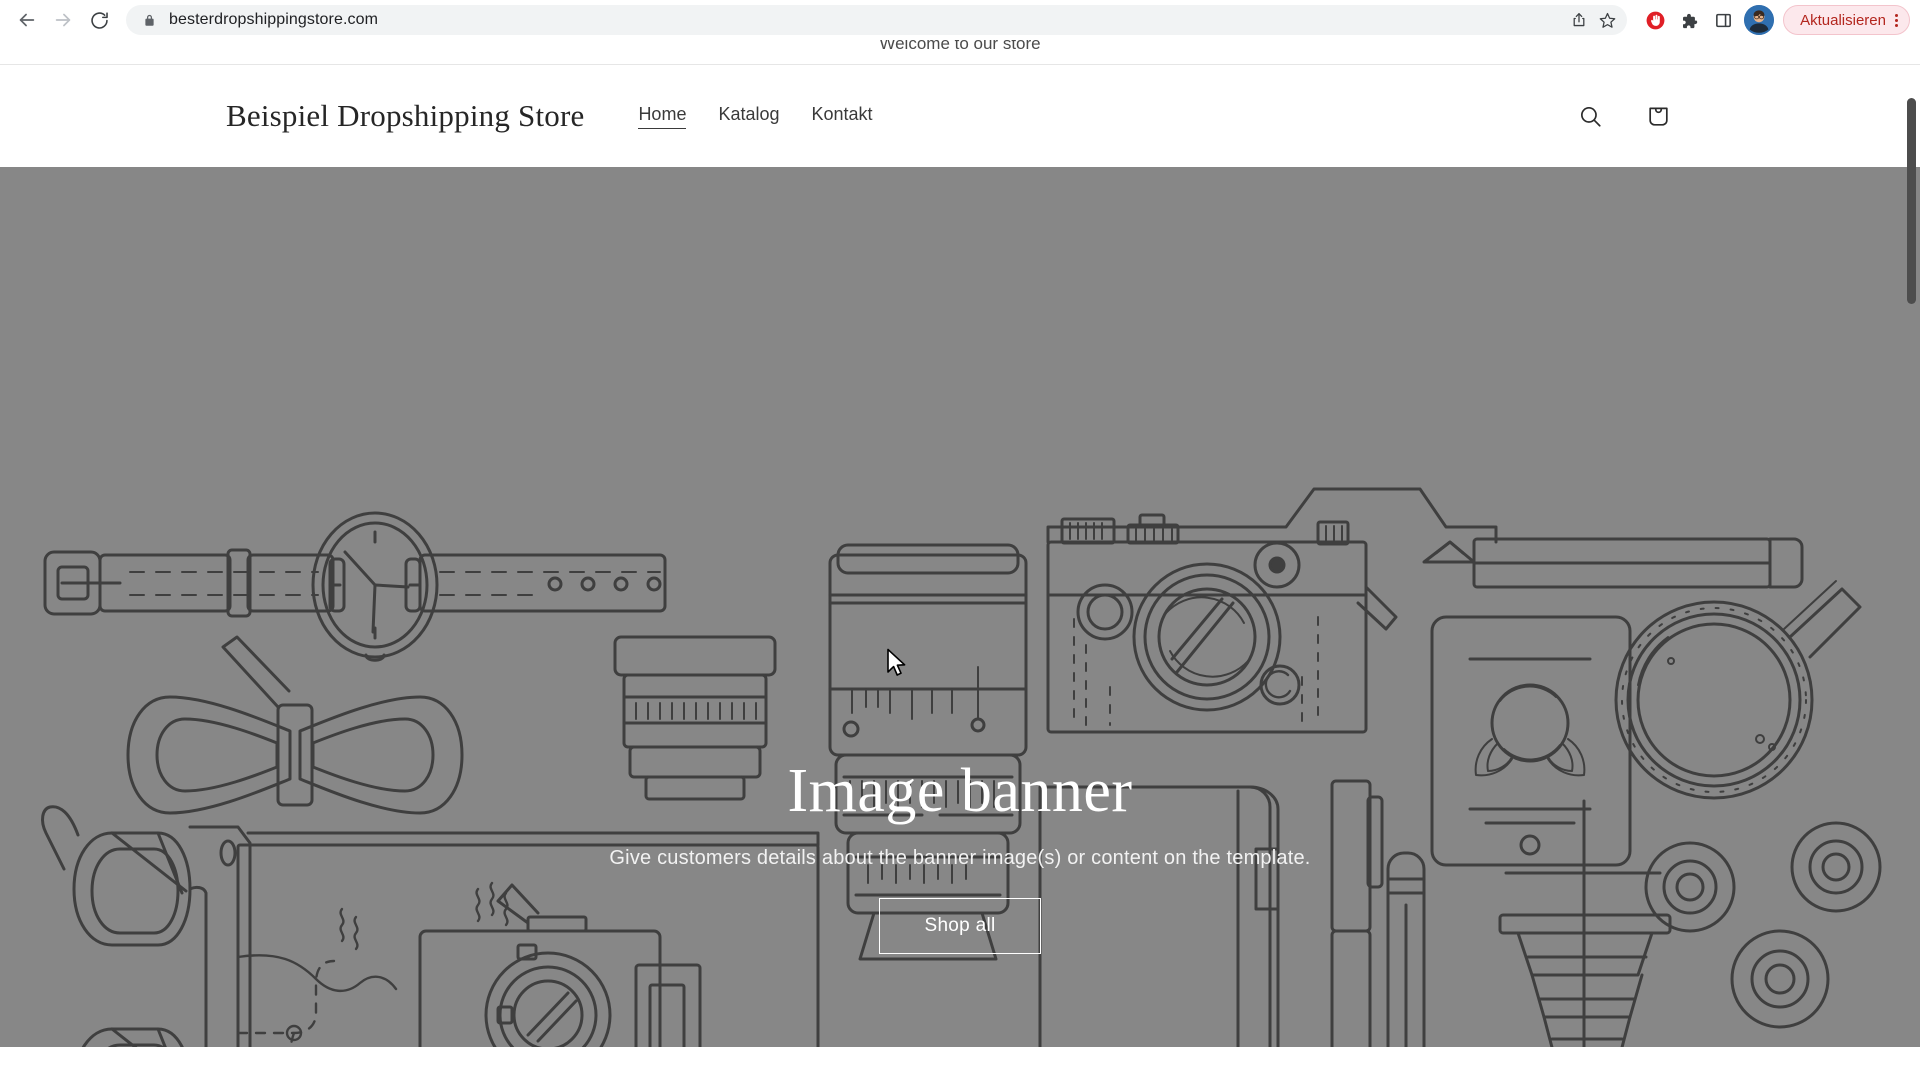 This screenshot has height=1080, width=1920. Describe the element at coordinates (960, 46) in the screenshot. I see `announcement-text: Welcome to our store` at that location.